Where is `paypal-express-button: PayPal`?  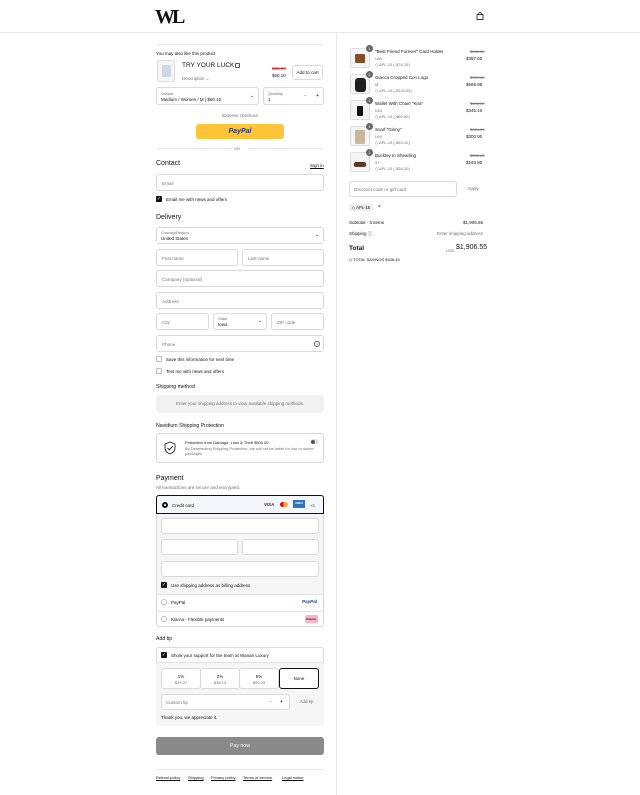 paypal-express-button: PayPal is located at coordinates (240, 131).